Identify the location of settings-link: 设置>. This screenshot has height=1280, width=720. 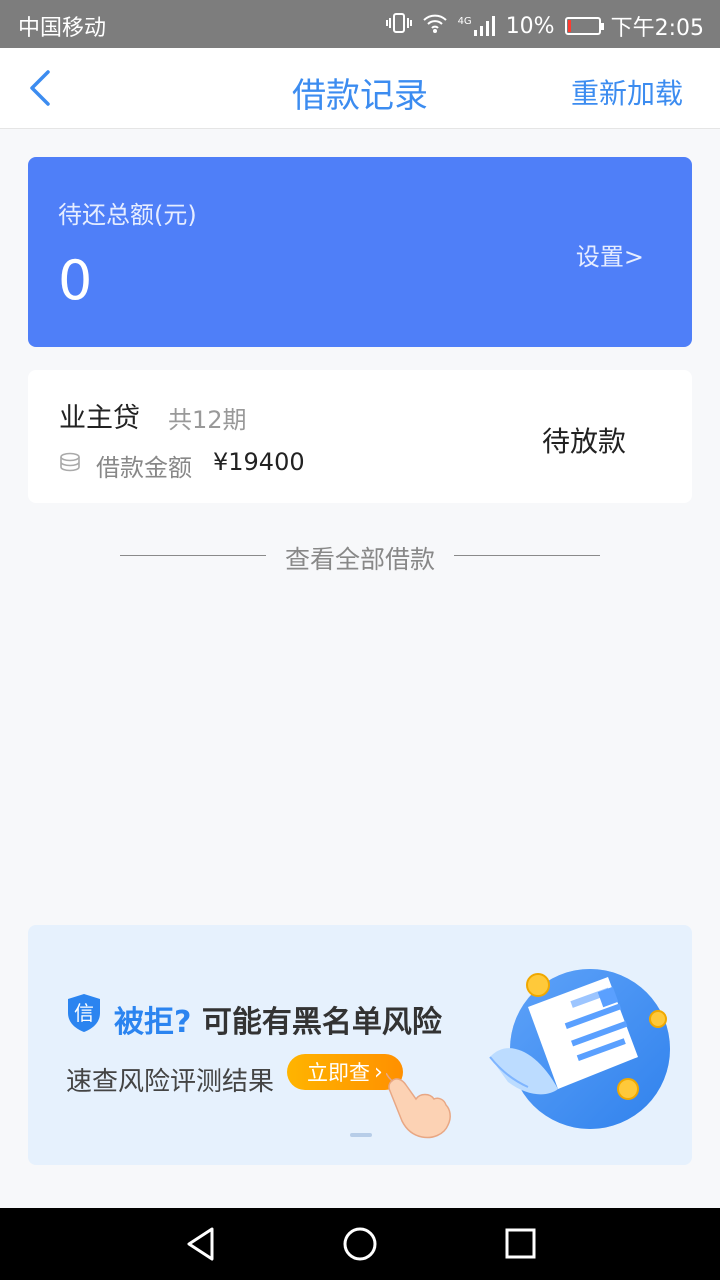
(610, 254).